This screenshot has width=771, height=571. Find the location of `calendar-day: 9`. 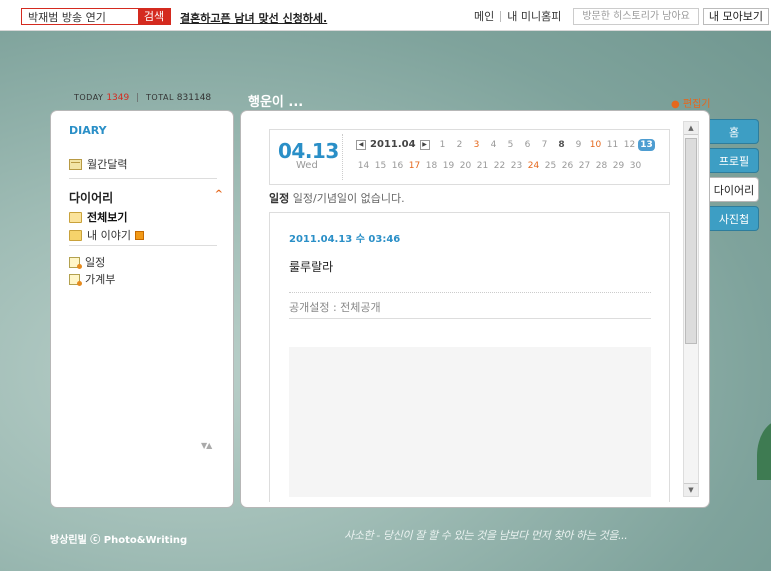

calendar-day: 9 is located at coordinates (578, 145).